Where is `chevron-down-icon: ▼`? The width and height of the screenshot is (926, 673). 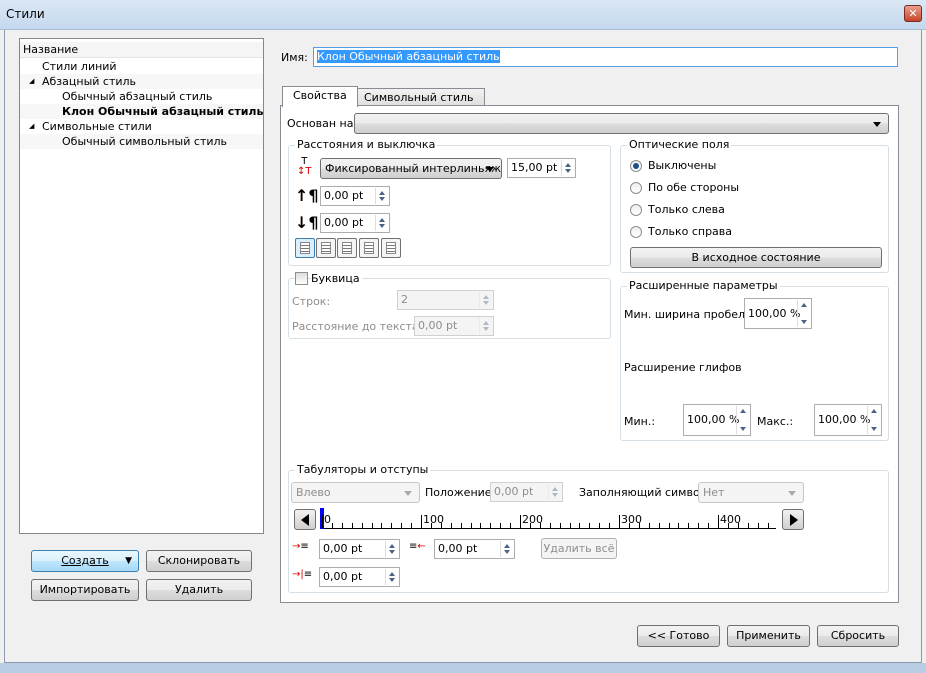 chevron-down-icon: ▼ is located at coordinates (128, 561).